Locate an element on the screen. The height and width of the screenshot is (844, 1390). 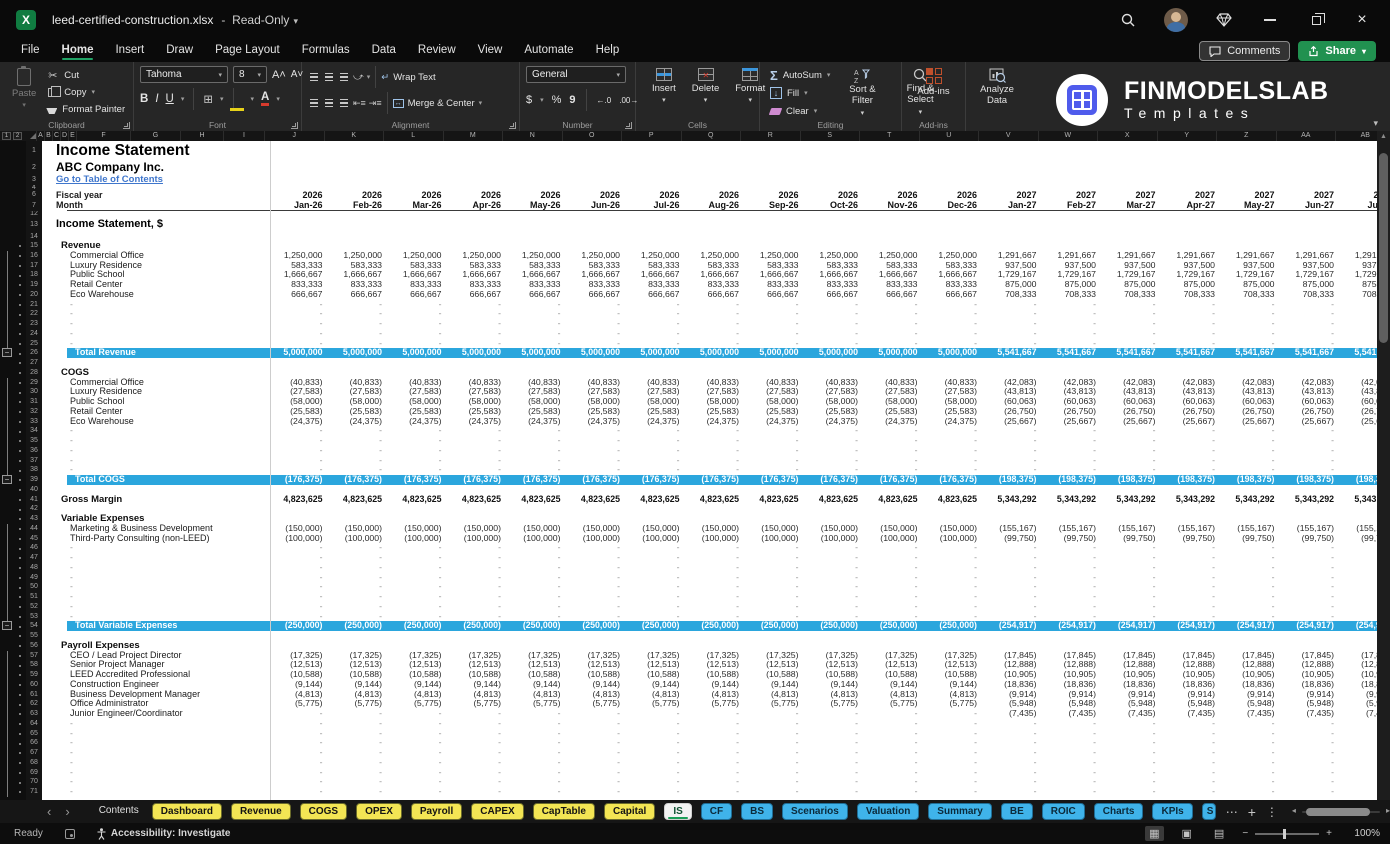
cell: (250,000) is located at coordinates (657, 626).